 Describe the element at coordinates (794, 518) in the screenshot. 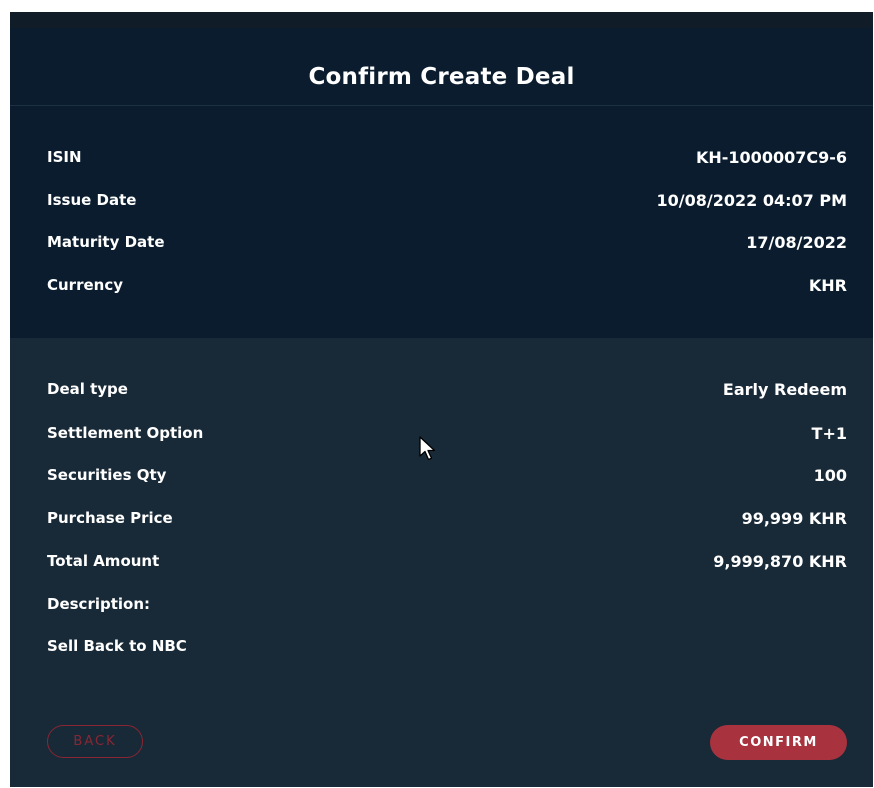

I see `deal-value: 99,999 KHR` at that location.